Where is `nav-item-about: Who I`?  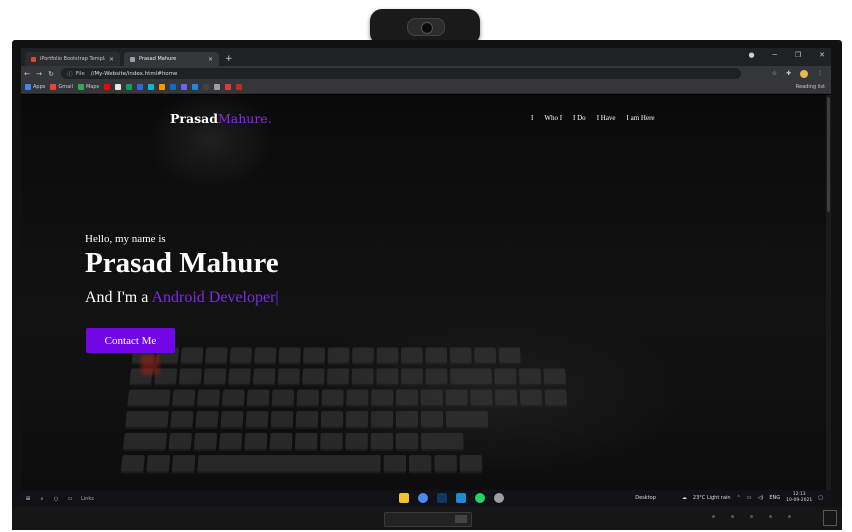
nav-item-about: Who I is located at coordinates (553, 118).